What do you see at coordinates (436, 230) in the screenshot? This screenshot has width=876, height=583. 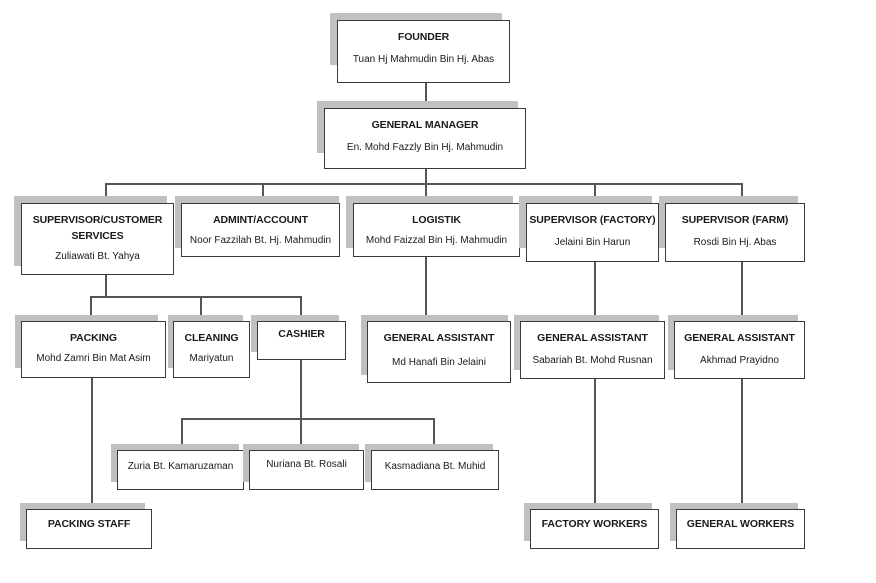 I see `node-logistik: LOGISTIK Mohd Faizzal Bin Hj. Mahmudin` at bounding box center [436, 230].